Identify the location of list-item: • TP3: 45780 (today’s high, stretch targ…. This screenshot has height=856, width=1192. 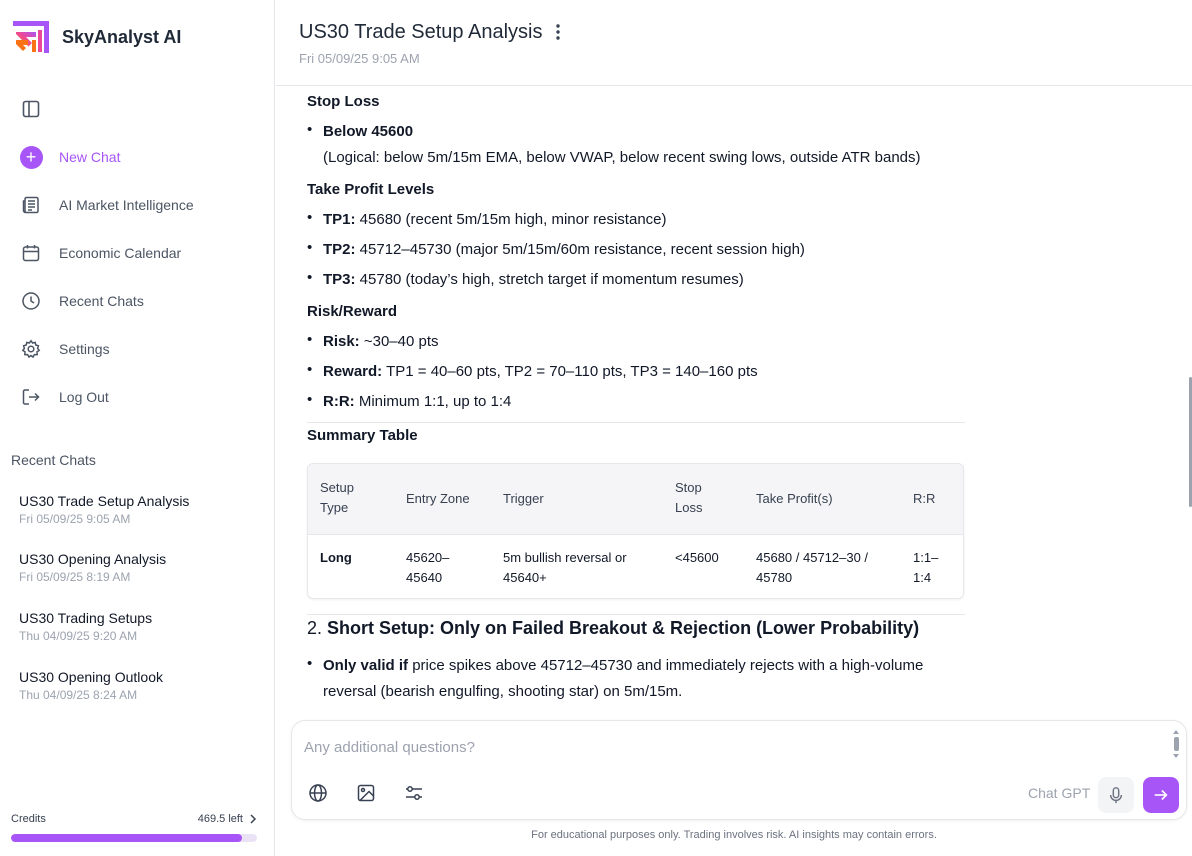
(636, 280).